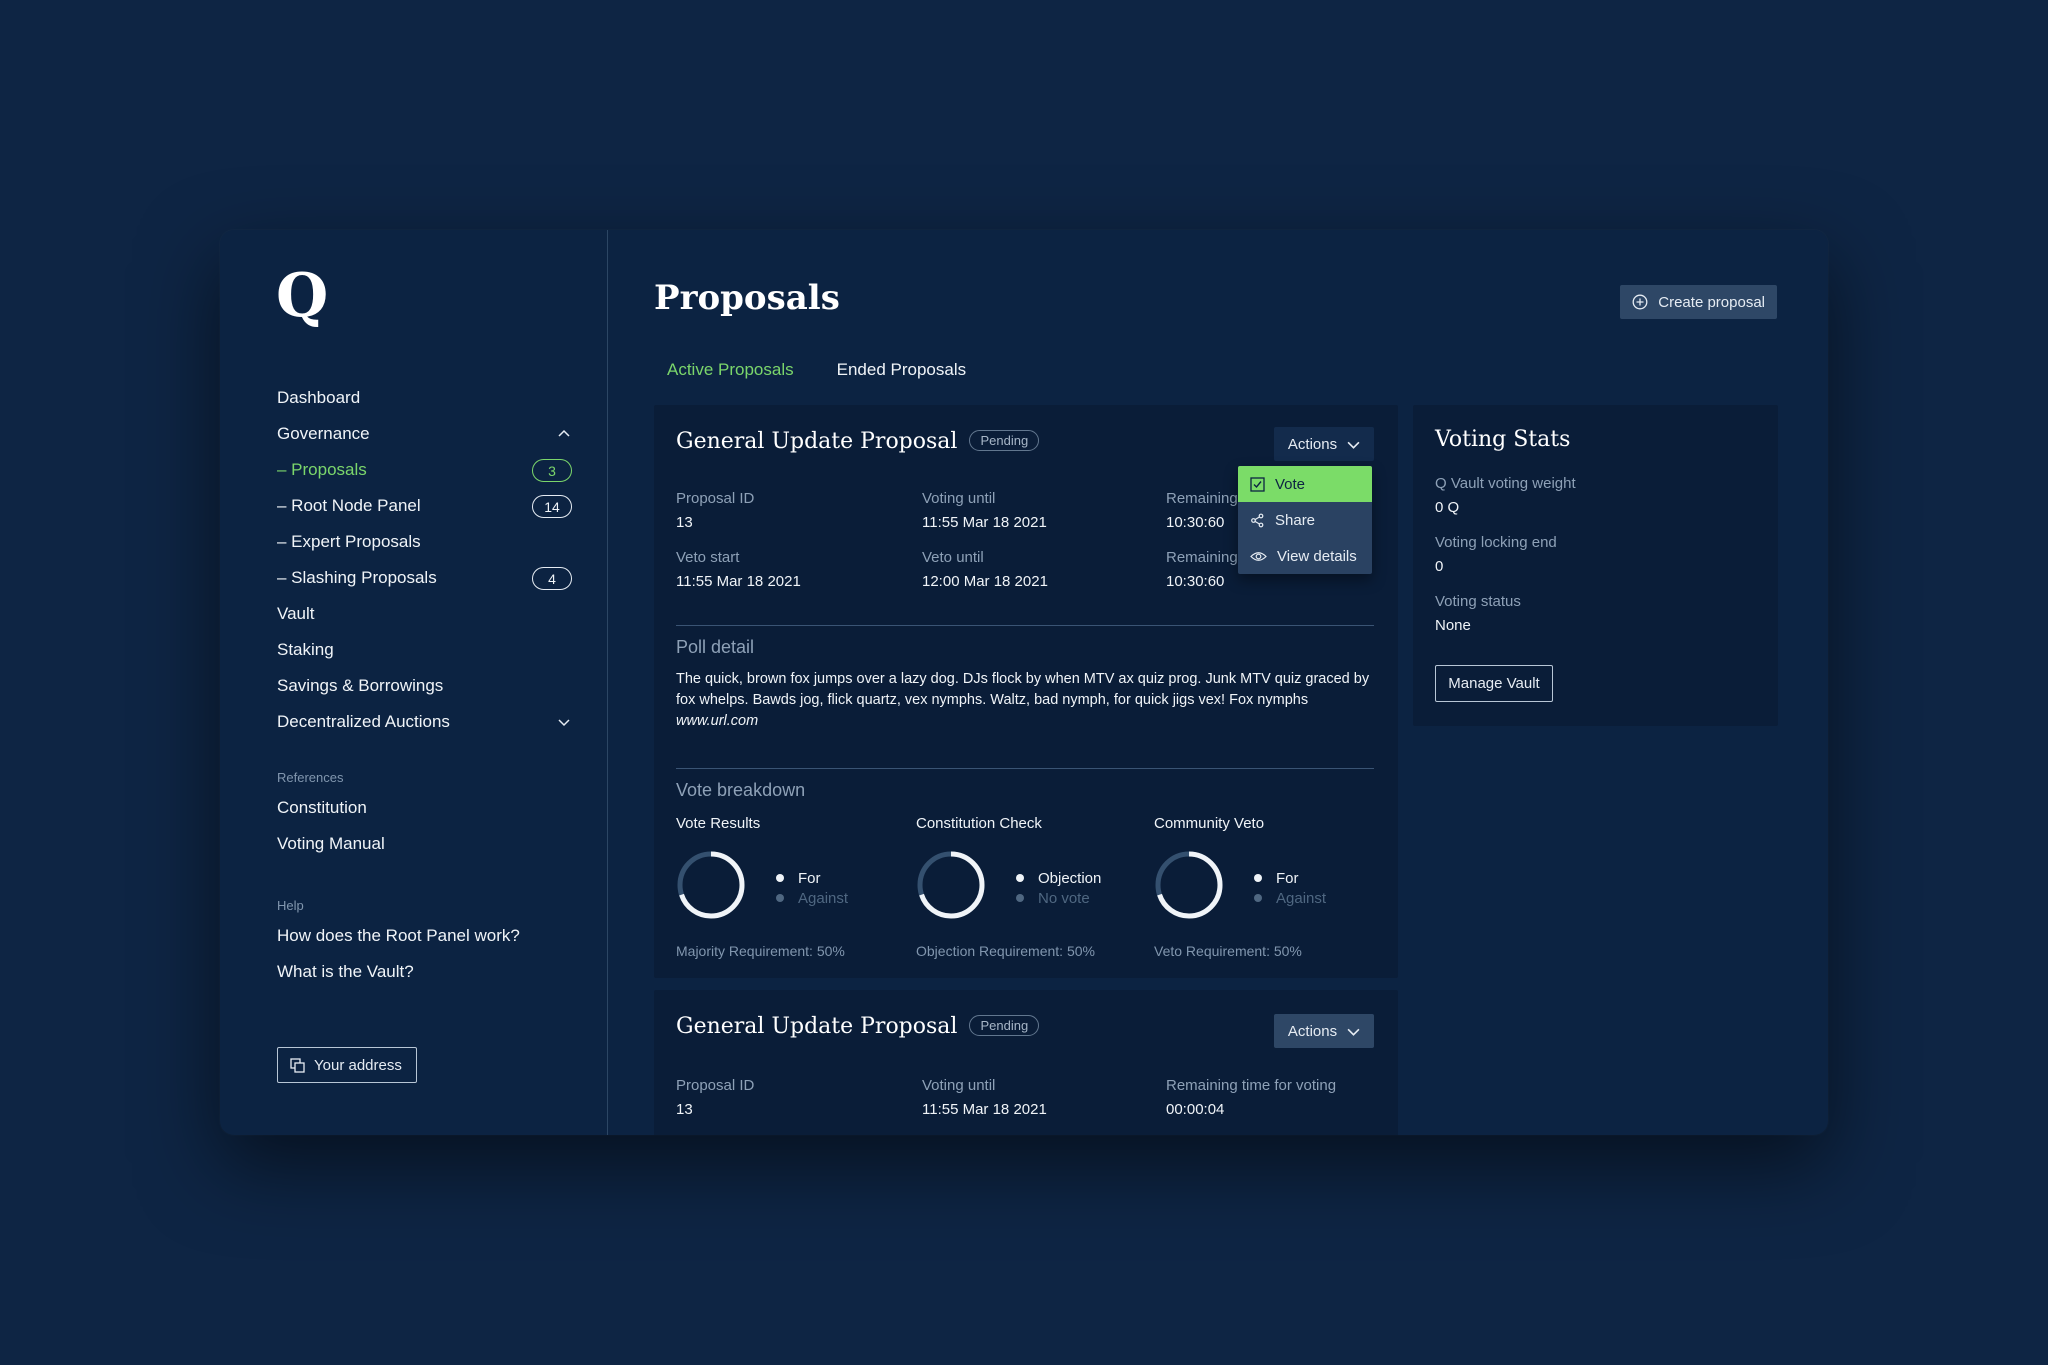 This screenshot has width=2048, height=1365. What do you see at coordinates (715, 647) in the screenshot?
I see `poll-detail-heading: Poll detail` at bounding box center [715, 647].